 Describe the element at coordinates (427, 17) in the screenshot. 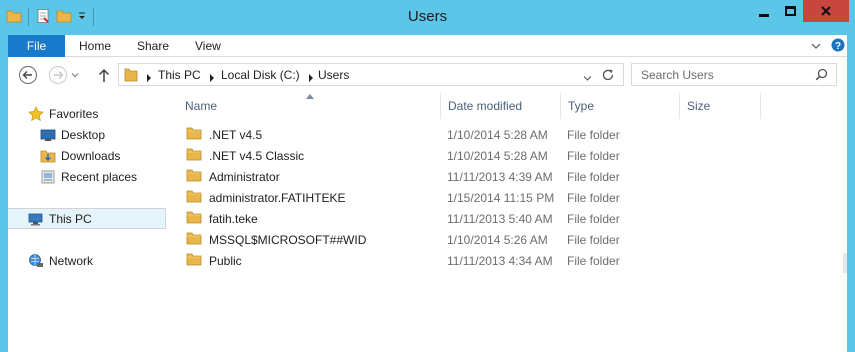

I see `title-bar: Users` at that location.